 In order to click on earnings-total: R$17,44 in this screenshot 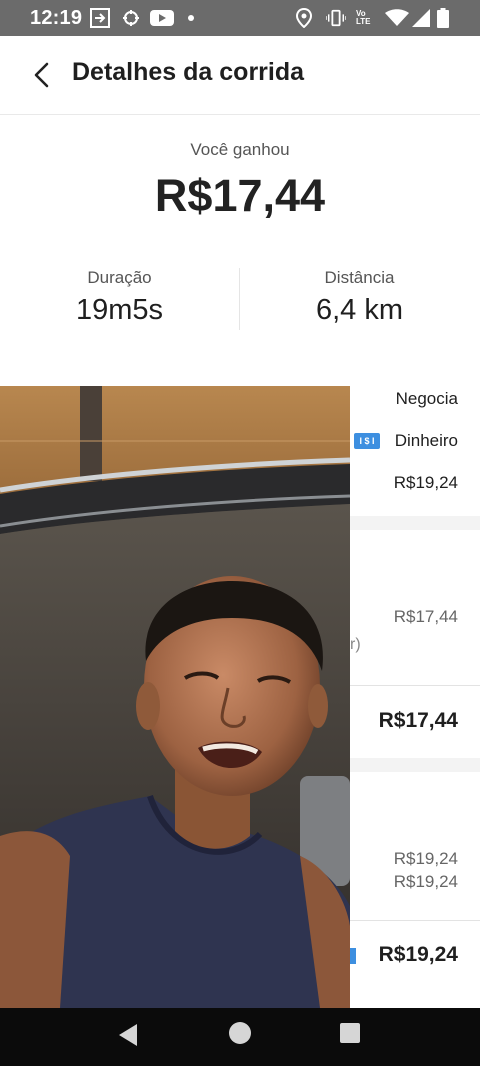, I will do `click(418, 720)`.